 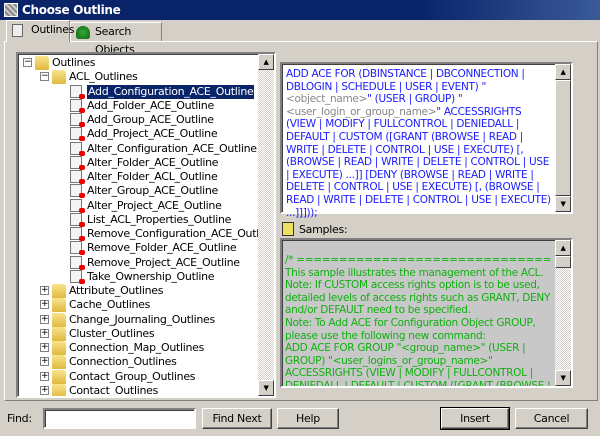 I want to click on tree-item-outline: Take_Ownership_Outline, so click(x=138, y=276).